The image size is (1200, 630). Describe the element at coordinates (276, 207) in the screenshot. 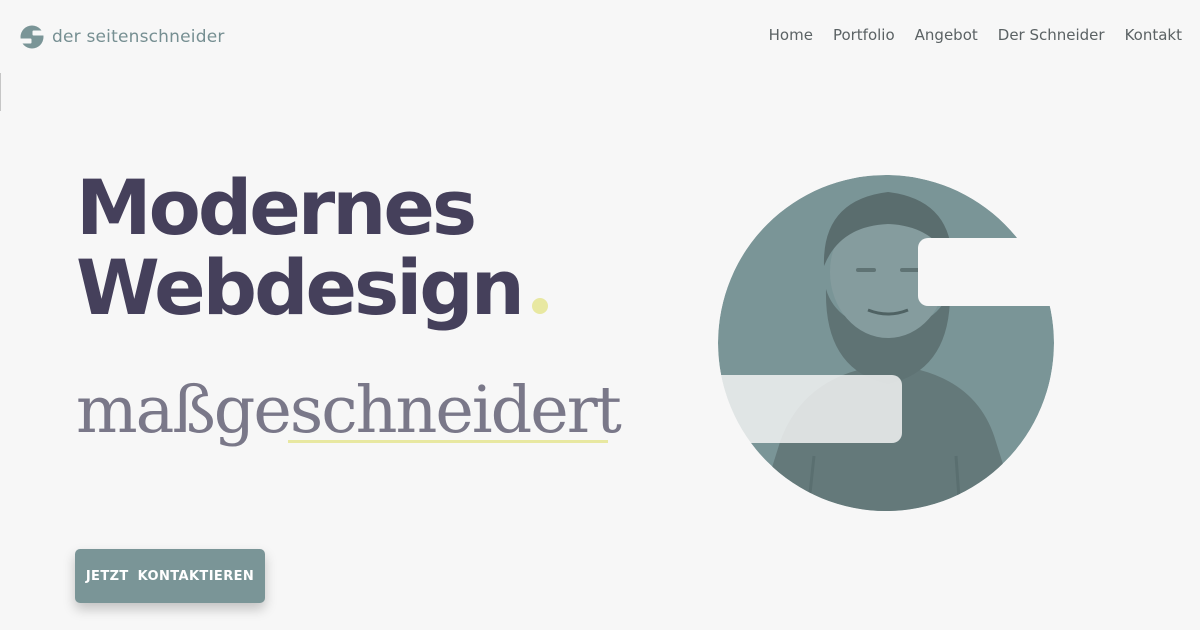

I see `hero-title-line-1: Modernes` at that location.